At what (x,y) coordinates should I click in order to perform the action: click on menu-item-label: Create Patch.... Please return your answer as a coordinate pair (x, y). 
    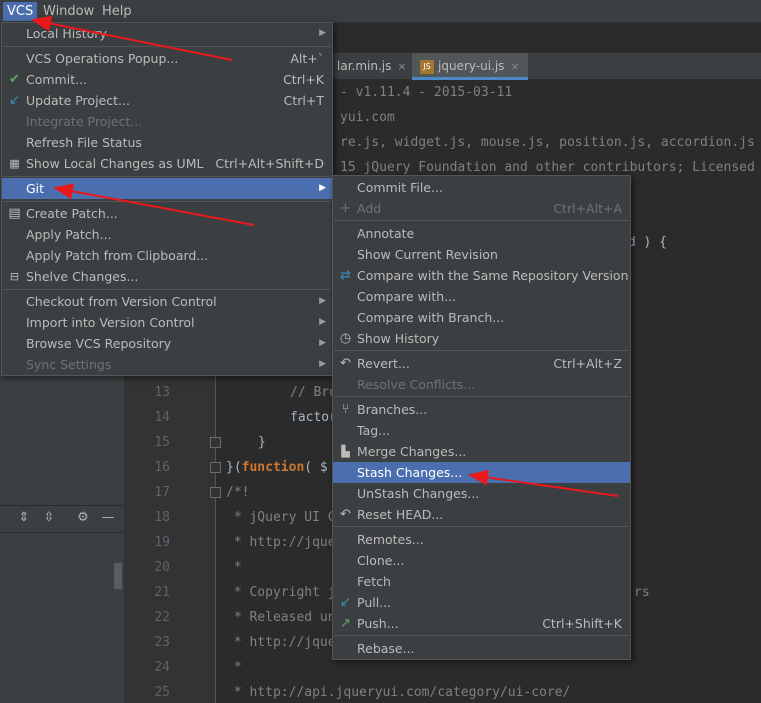
    Looking at the image, I should click on (72, 213).